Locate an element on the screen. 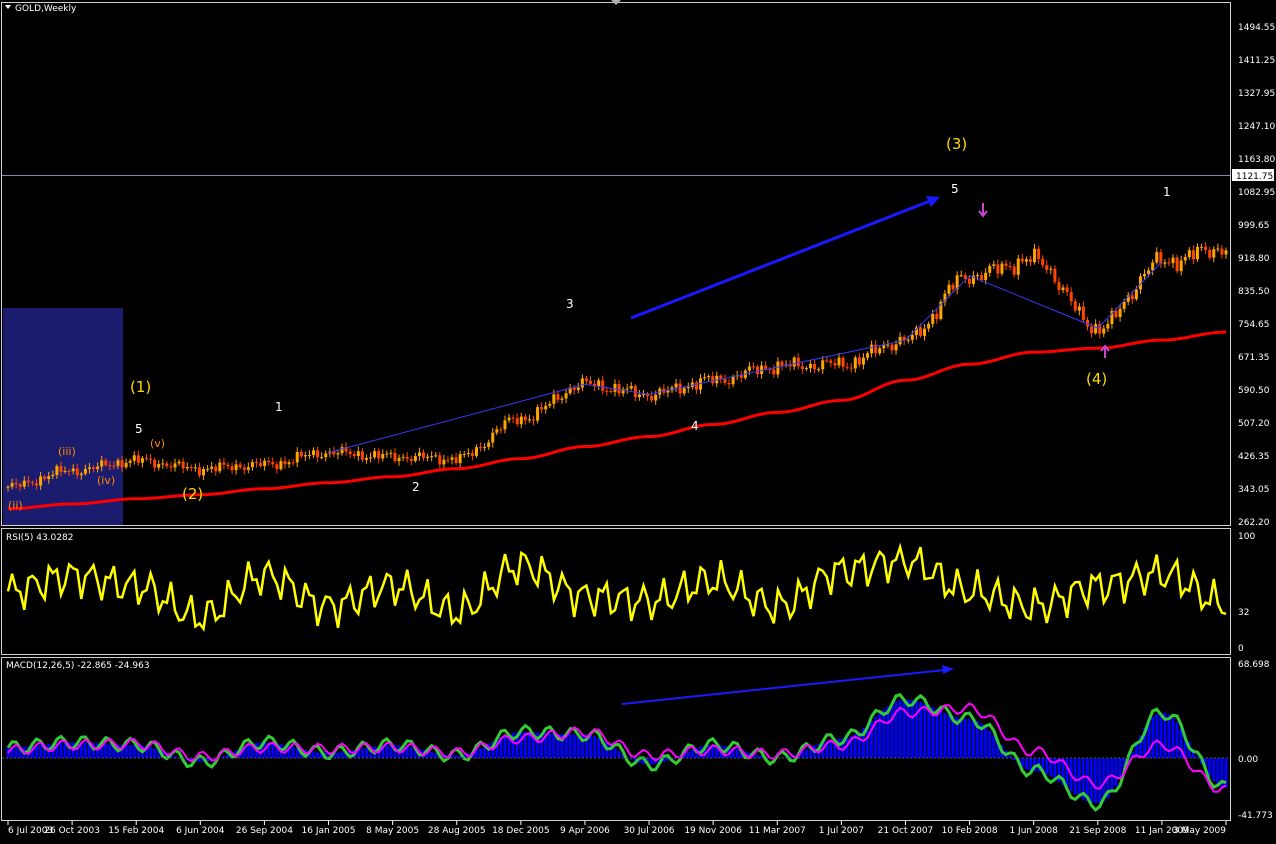 This screenshot has width=1276, height=844. wave-label: 1 is located at coordinates (279, 407).